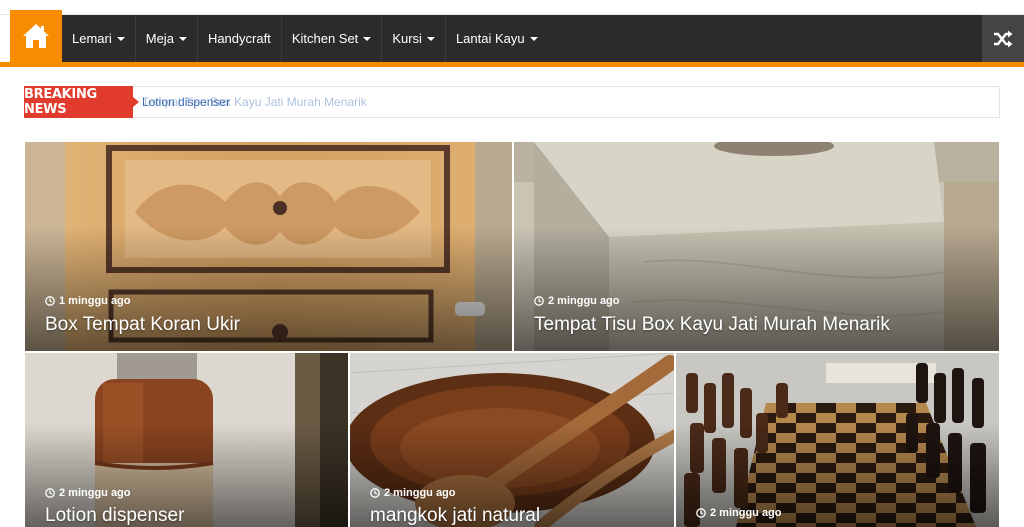 This screenshot has width=1024, height=527. What do you see at coordinates (159, 38) in the screenshot?
I see `menu-item-label: Meja` at bounding box center [159, 38].